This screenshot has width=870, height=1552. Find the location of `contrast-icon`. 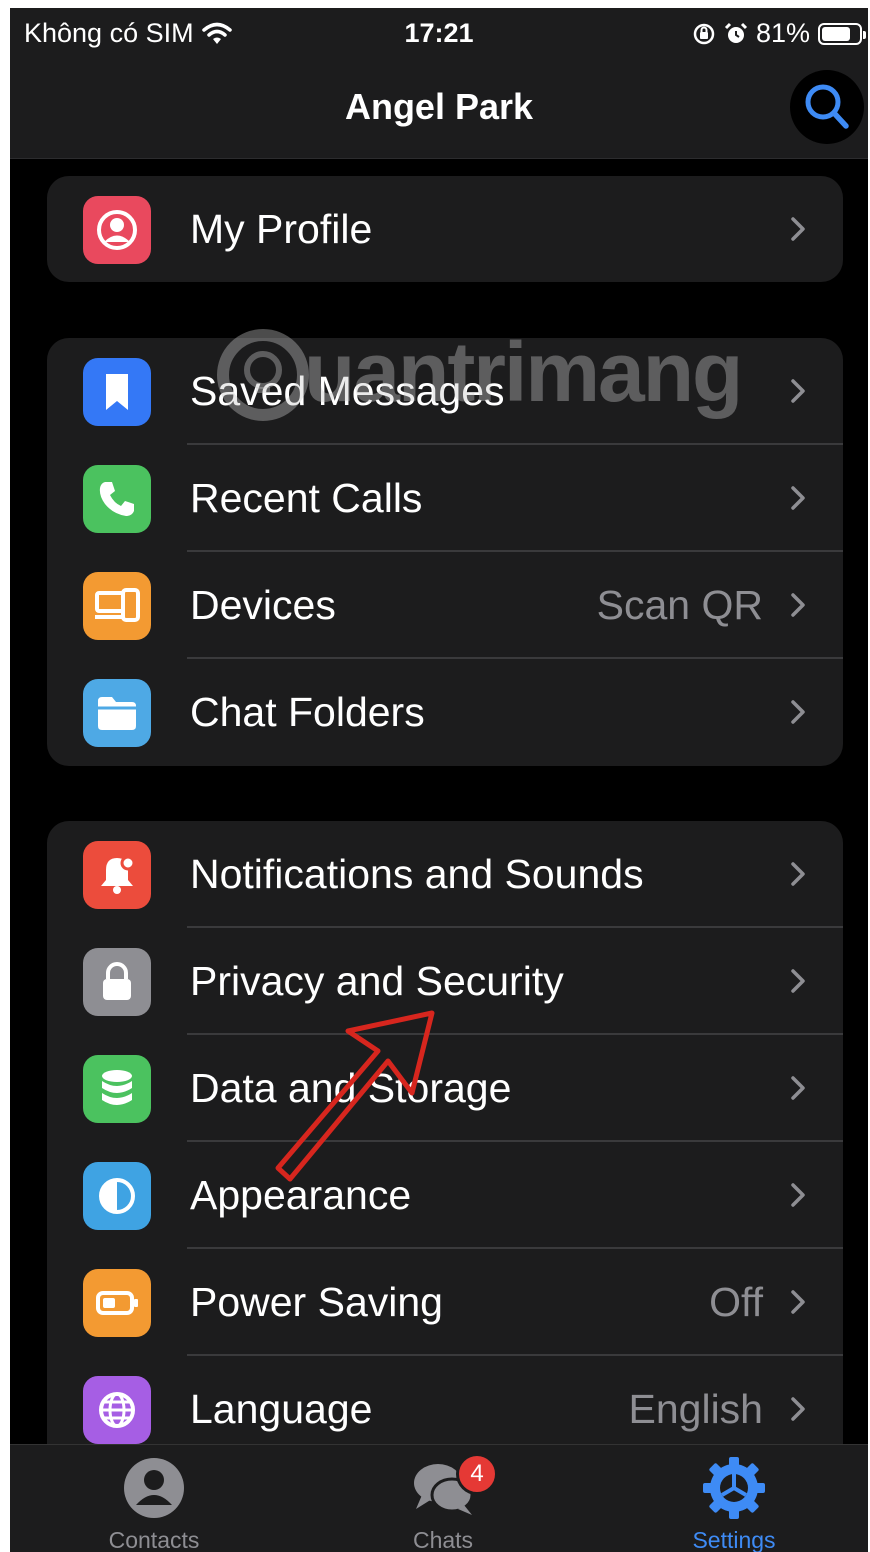

contrast-icon is located at coordinates (117, 1196).